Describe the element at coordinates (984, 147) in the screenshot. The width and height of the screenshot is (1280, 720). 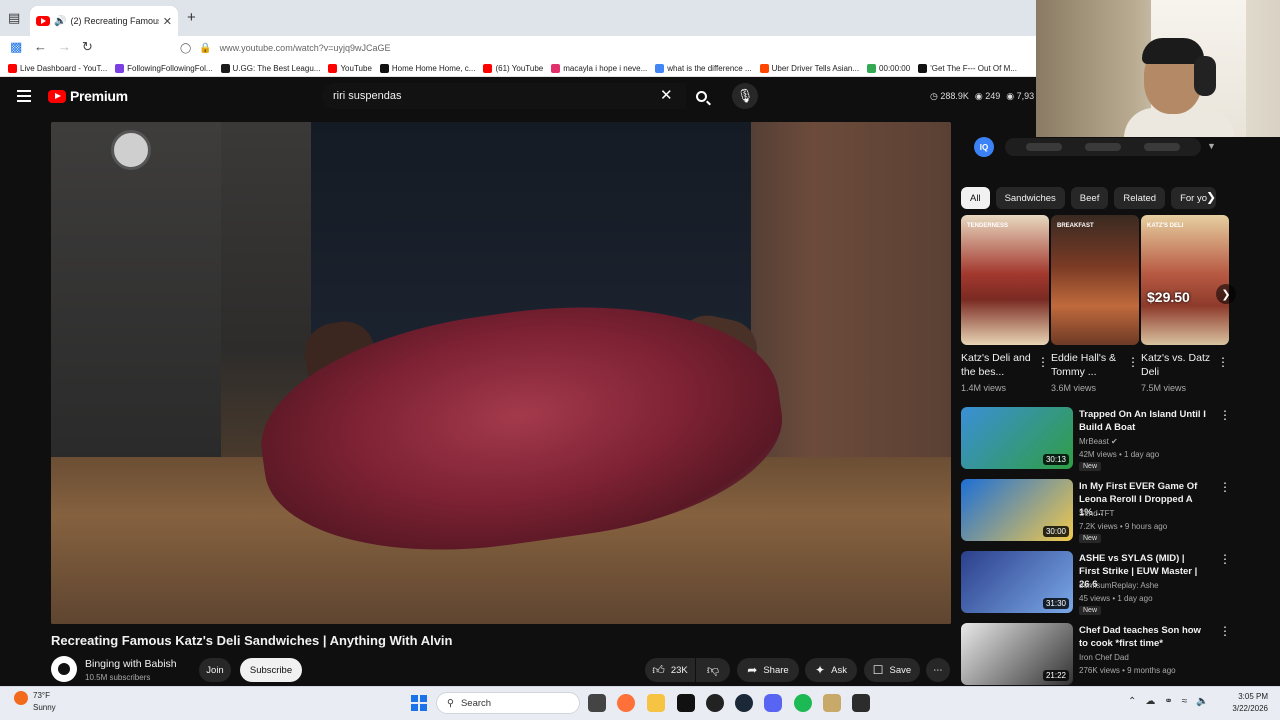
I see `extension-logo-icon: IQ` at that location.